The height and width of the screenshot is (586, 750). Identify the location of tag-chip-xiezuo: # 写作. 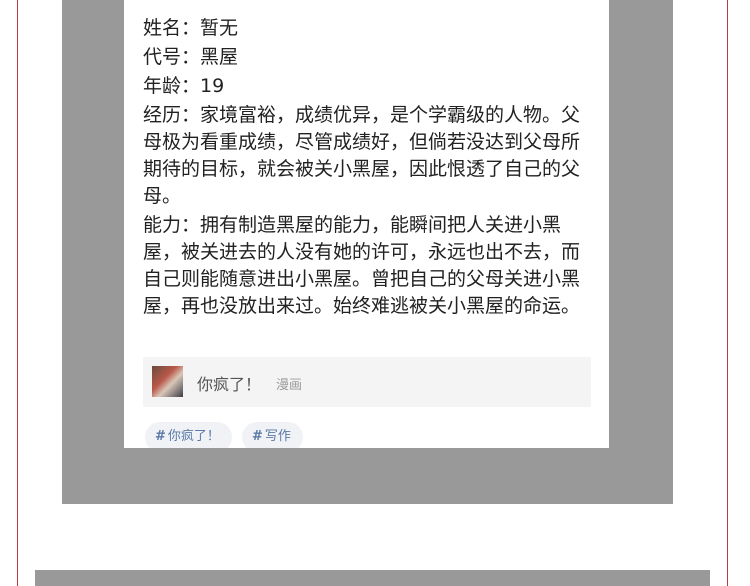
(272, 435).